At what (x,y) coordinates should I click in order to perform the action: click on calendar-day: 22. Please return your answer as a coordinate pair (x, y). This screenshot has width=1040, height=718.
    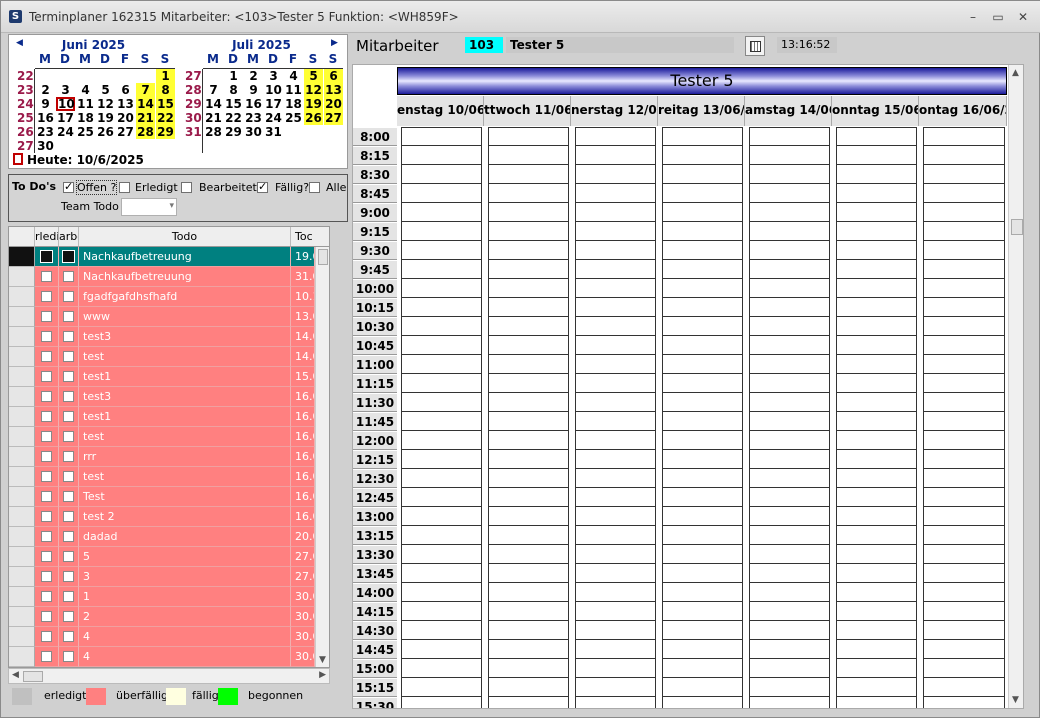
    Looking at the image, I should click on (165, 118).